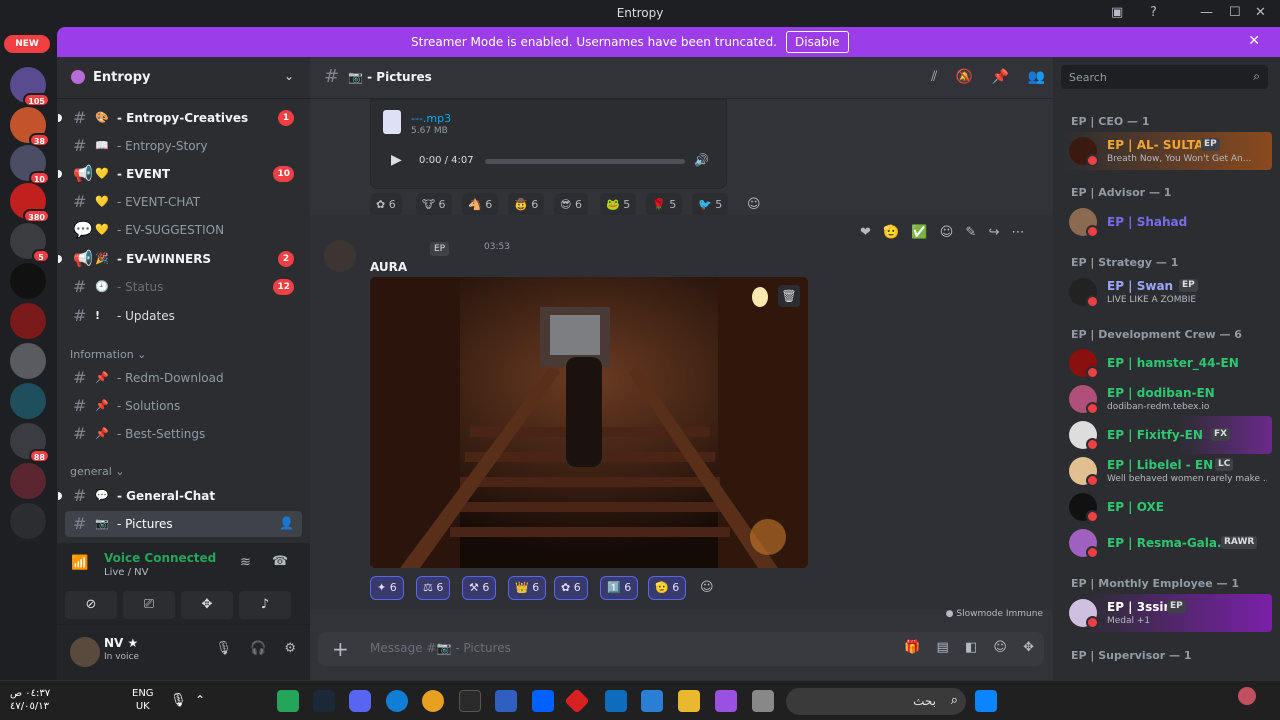  I want to click on reaction: 🐦 5, so click(710, 205).